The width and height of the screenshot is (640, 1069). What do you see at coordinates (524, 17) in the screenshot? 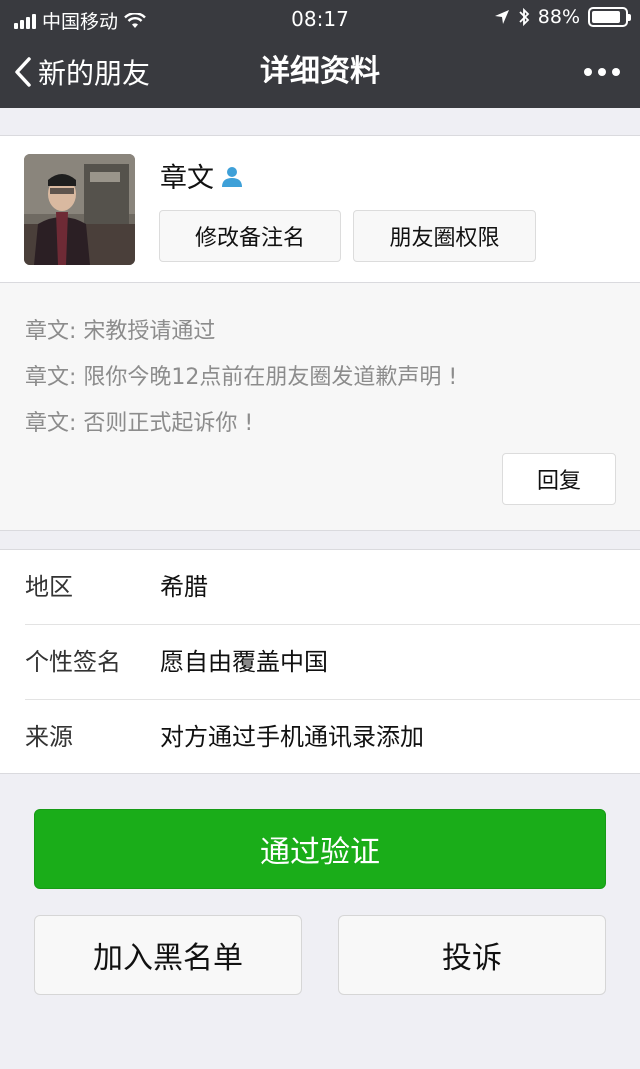
I see `bluetooth-icon` at bounding box center [524, 17].